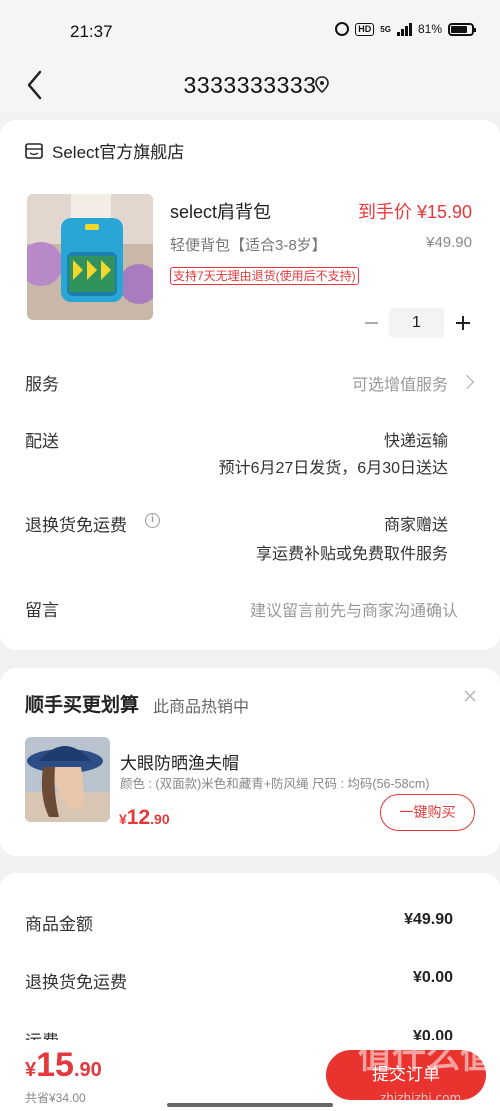 This screenshot has width=500, height=1111. What do you see at coordinates (250, 1105) in the screenshot?
I see `home-indicator` at bounding box center [250, 1105].